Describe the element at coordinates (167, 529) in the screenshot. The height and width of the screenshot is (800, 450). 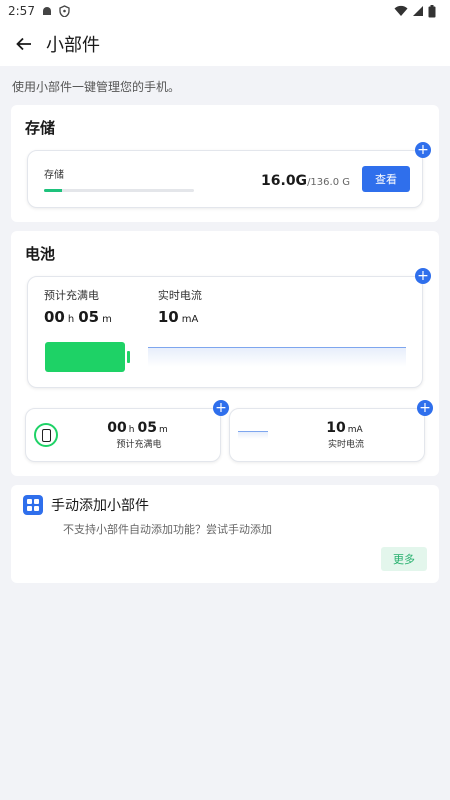
I see `manual-add-description: 不支持小部件自动添加功能？尝试手动添加` at that location.